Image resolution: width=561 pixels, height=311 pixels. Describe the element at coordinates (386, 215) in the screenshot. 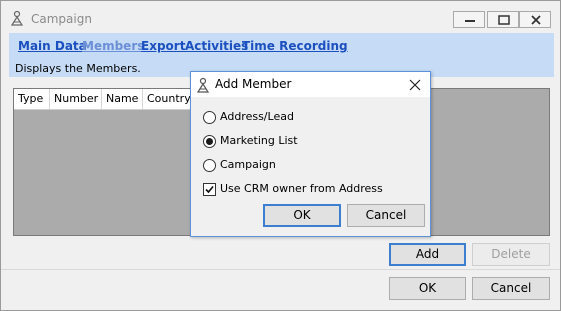

I see `dialog-cancel-button: Cancel` at that location.